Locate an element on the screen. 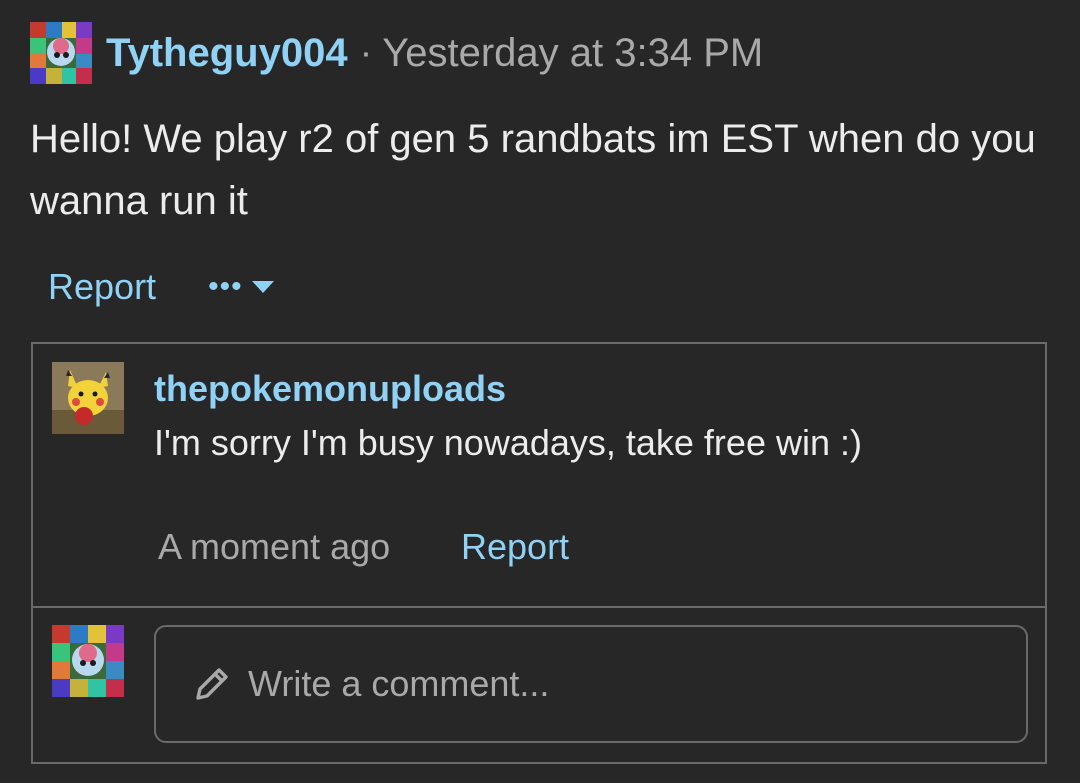 This screenshot has height=783, width=1080. comment-report-link: Report is located at coordinates (515, 547).